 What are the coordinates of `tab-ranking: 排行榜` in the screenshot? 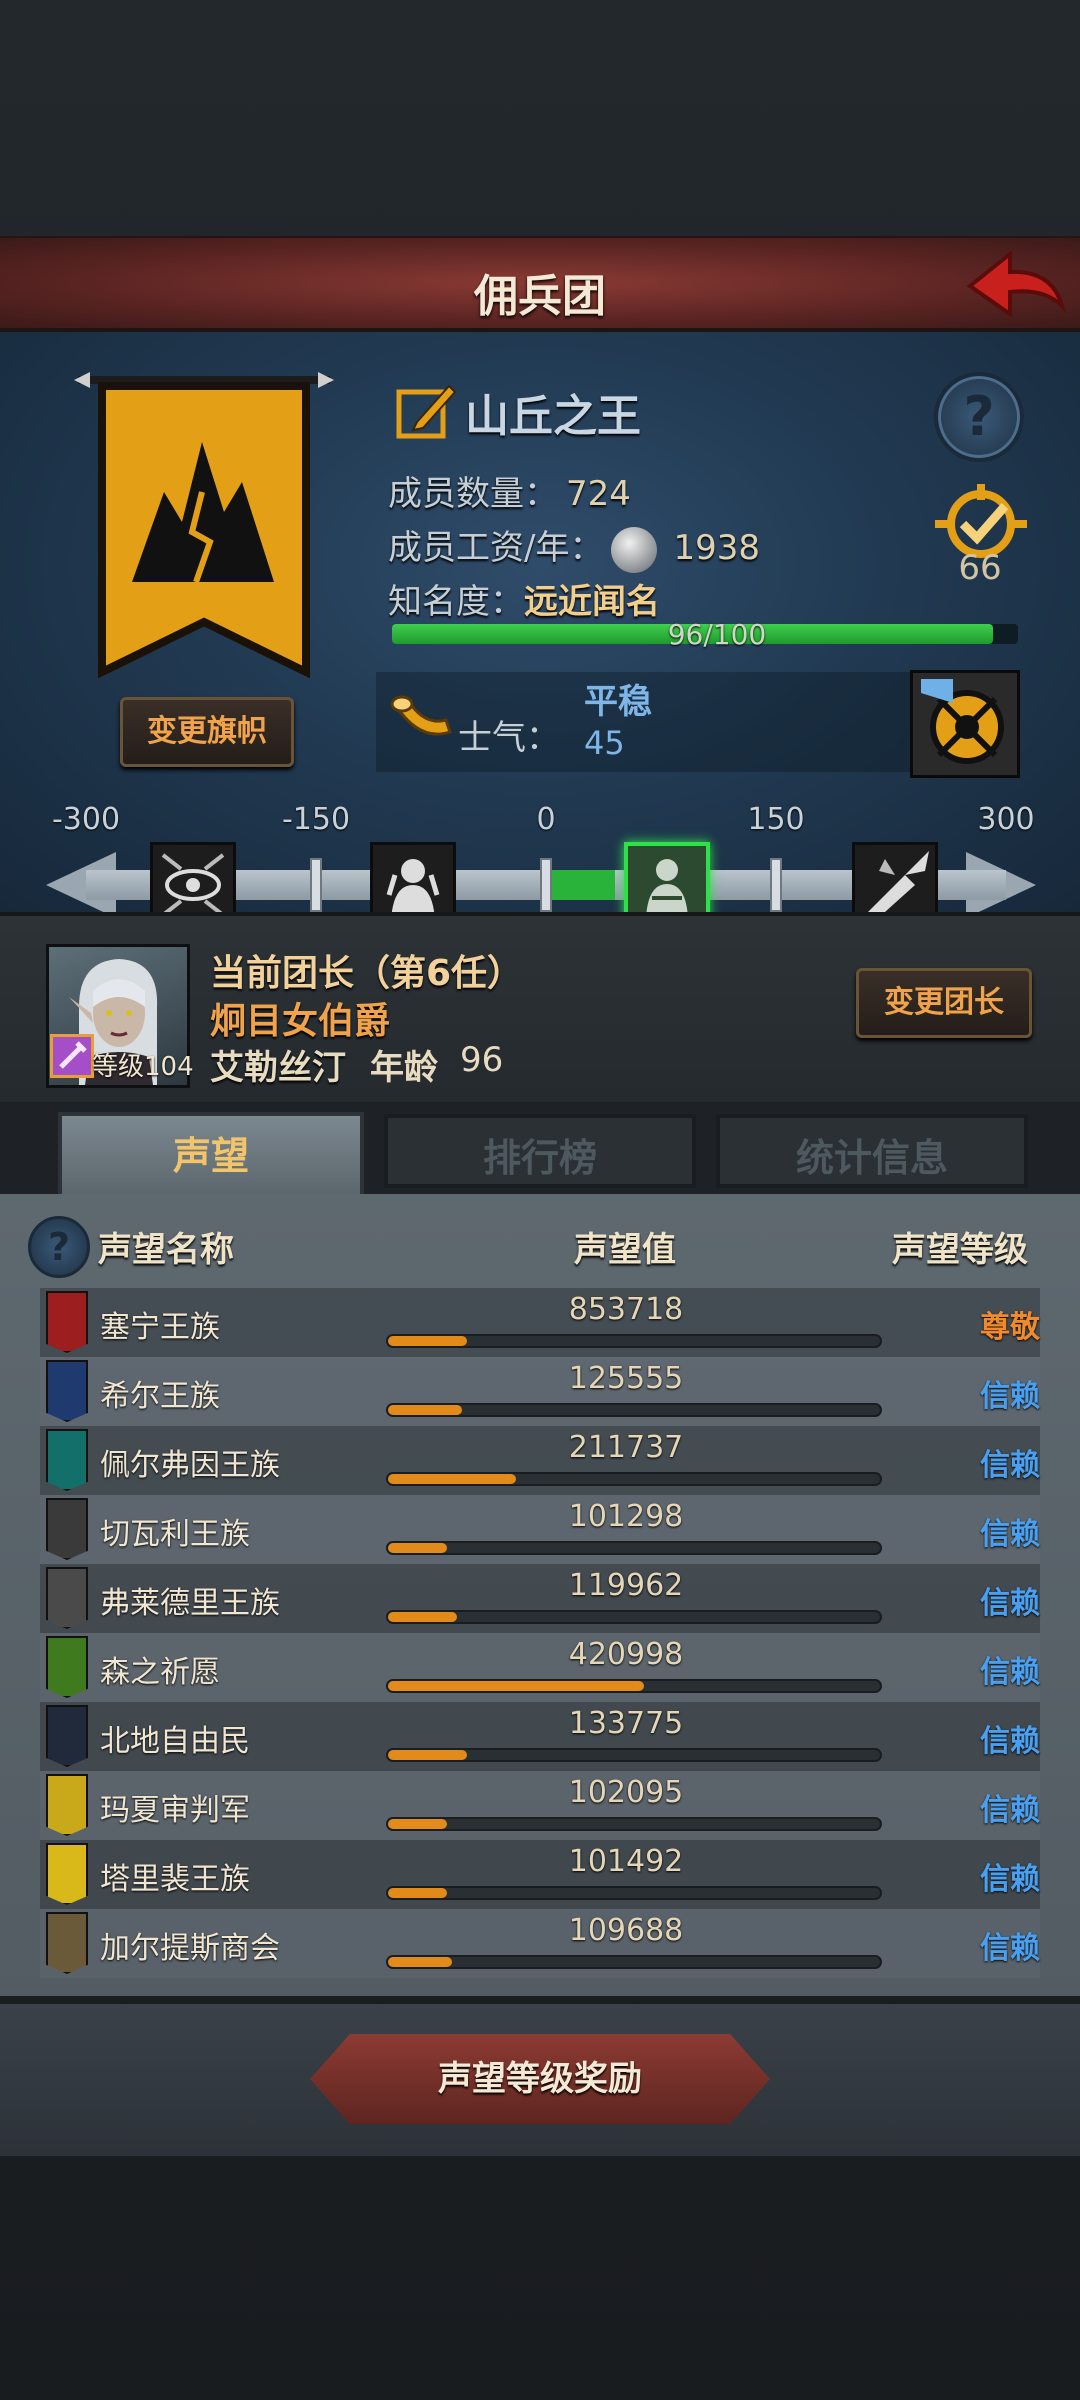 It's located at (540, 1151).